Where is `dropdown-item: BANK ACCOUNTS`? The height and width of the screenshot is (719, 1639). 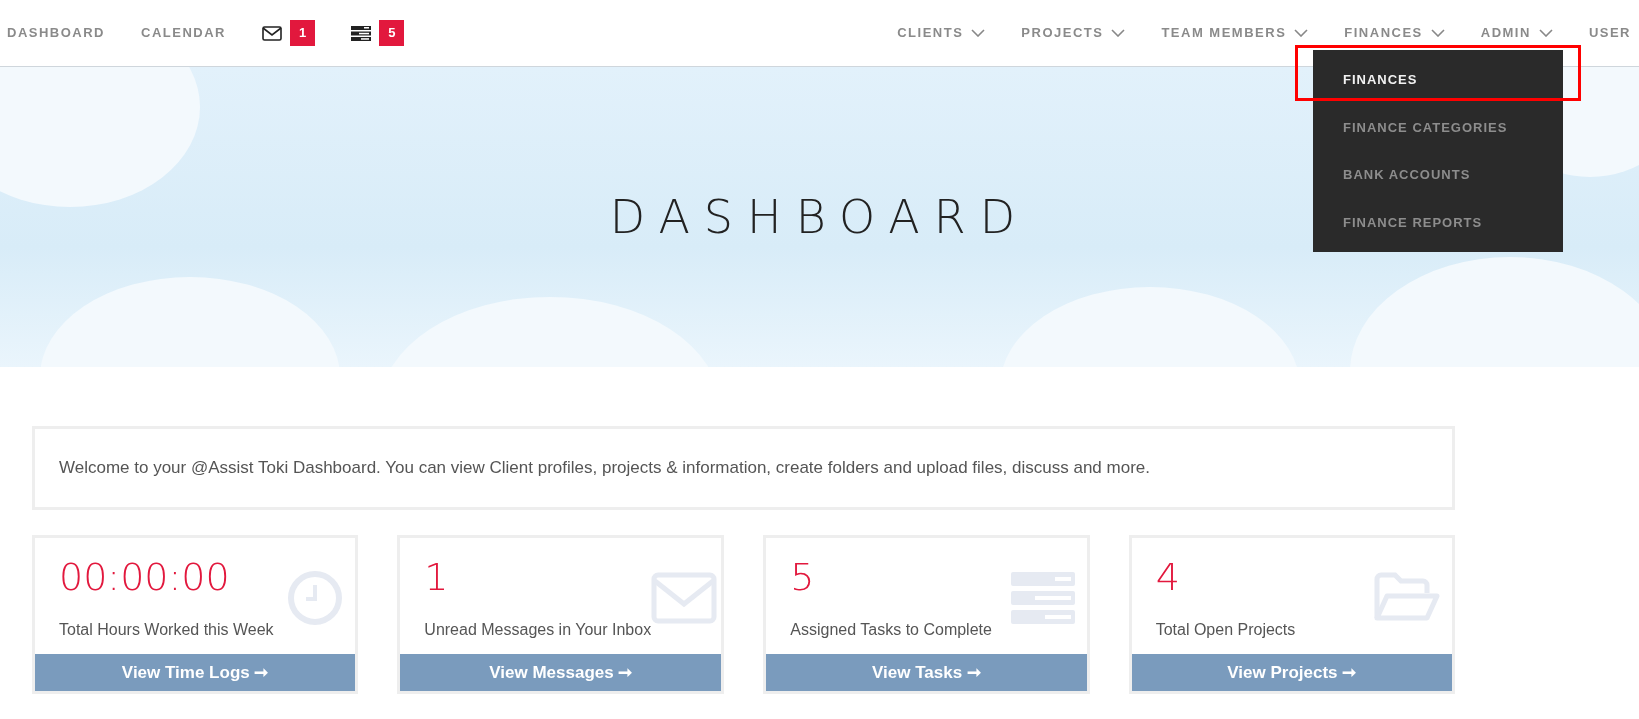 dropdown-item: BANK ACCOUNTS is located at coordinates (1438, 175).